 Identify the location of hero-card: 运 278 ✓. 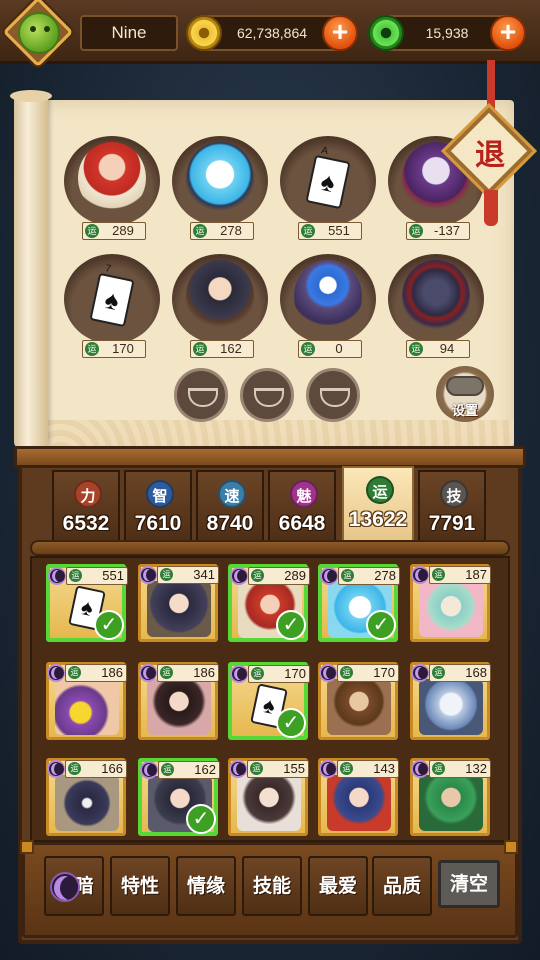
(359, 603).